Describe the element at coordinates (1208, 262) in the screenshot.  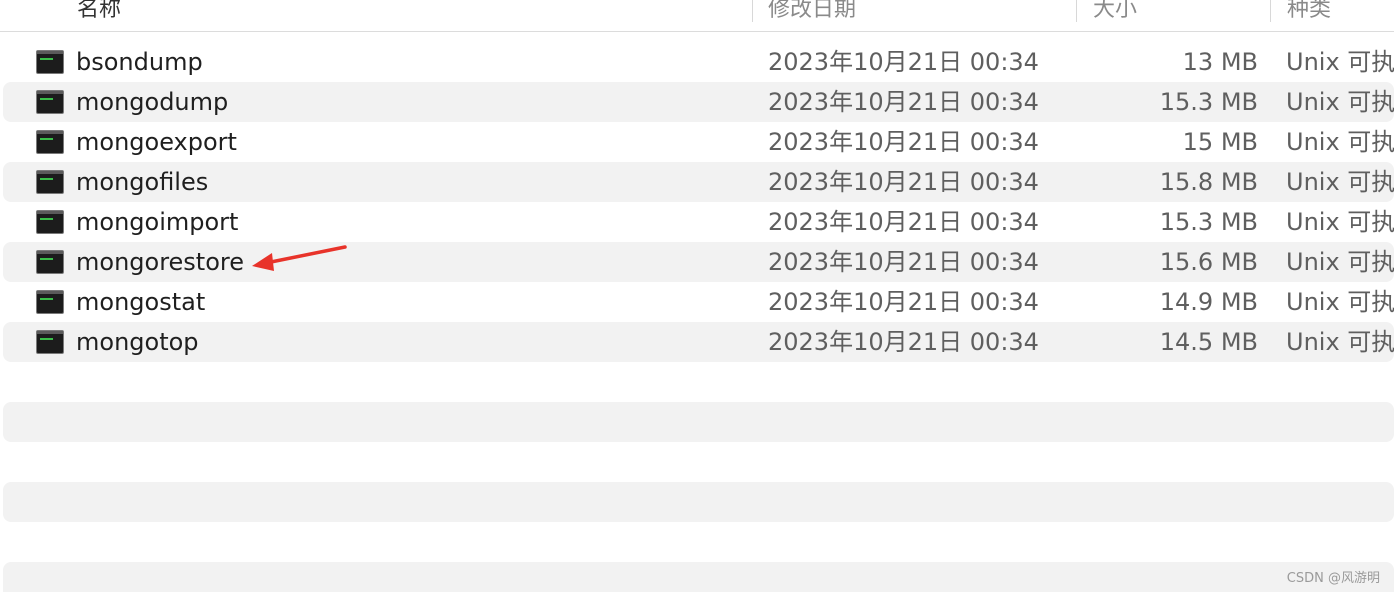
I see `file-size: 15.6 MB` at that location.